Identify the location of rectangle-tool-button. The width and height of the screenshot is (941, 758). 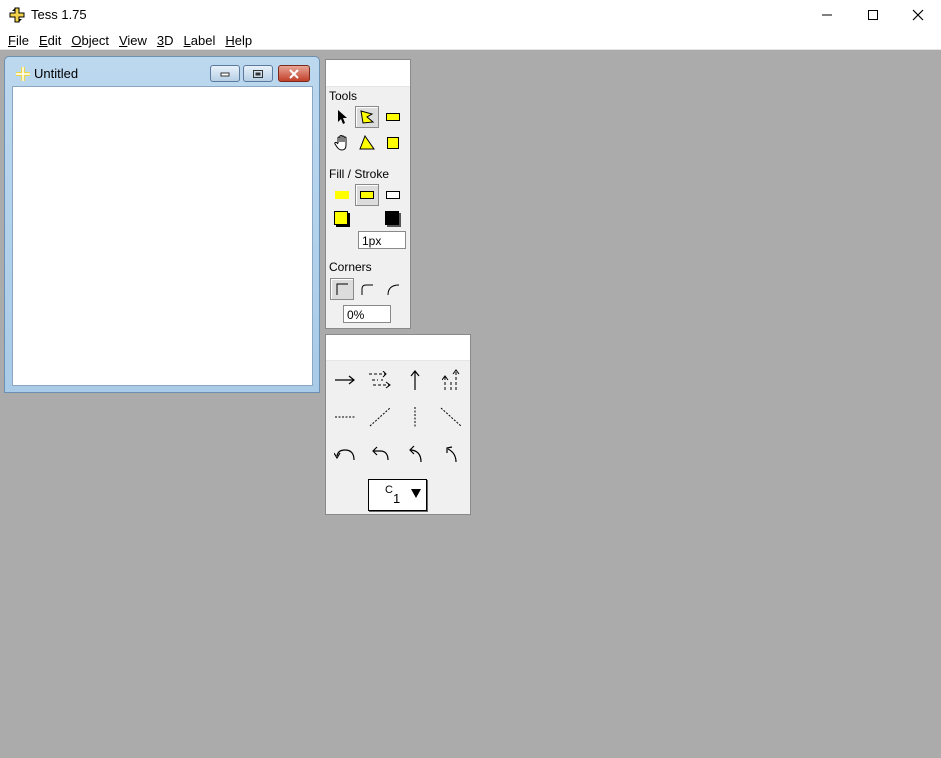
(393, 117).